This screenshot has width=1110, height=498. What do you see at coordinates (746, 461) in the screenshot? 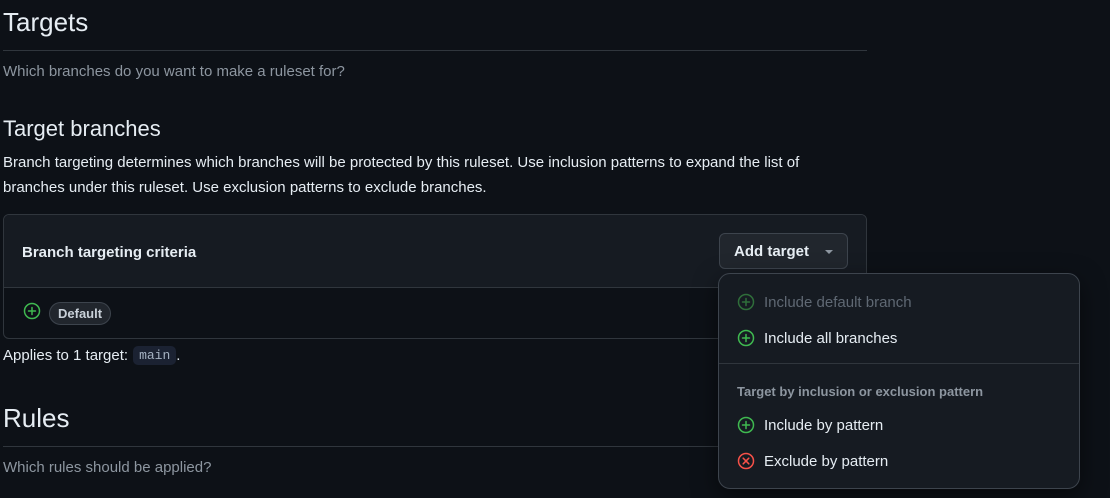
I see `x-circle-icon` at bounding box center [746, 461].